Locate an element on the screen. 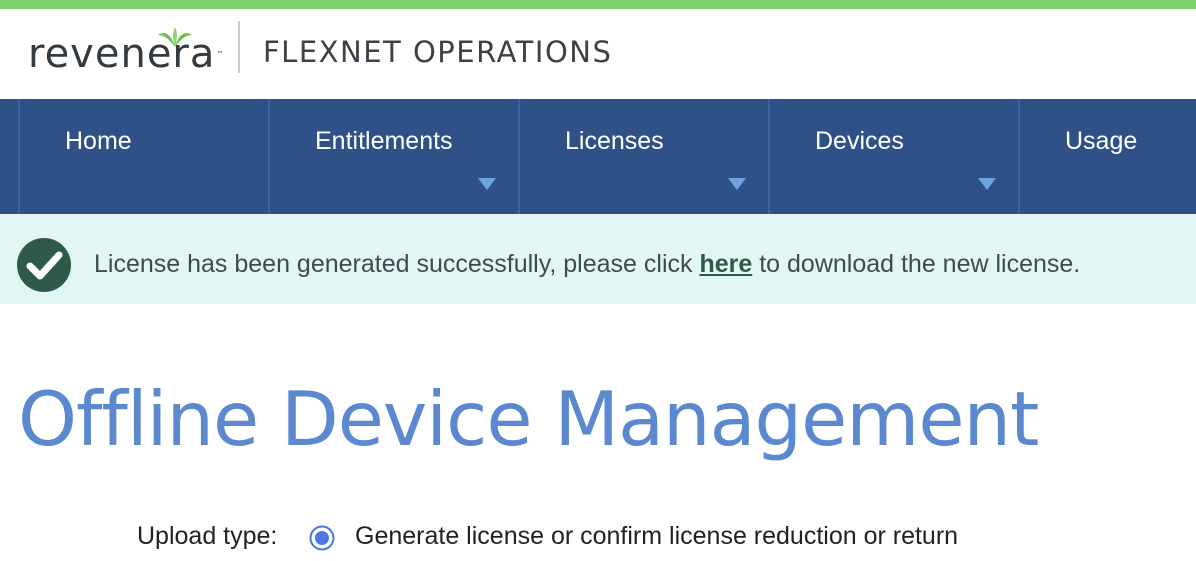  nav-label: Licenses is located at coordinates (614, 141).